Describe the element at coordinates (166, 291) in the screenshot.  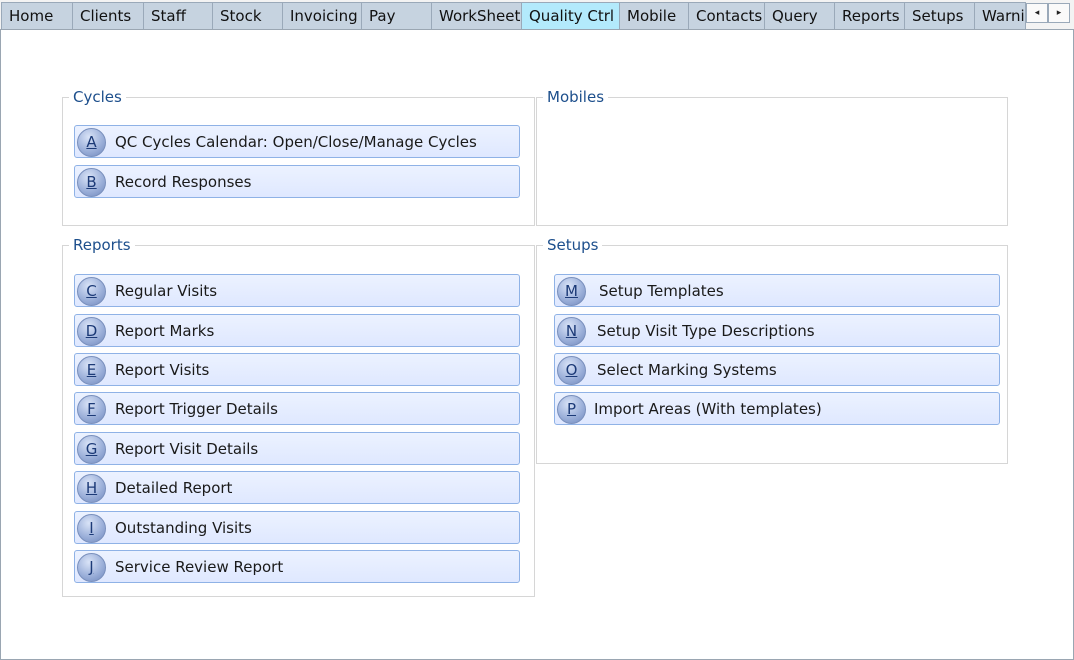
I see `regular-visits-label: Regular Visits` at that location.